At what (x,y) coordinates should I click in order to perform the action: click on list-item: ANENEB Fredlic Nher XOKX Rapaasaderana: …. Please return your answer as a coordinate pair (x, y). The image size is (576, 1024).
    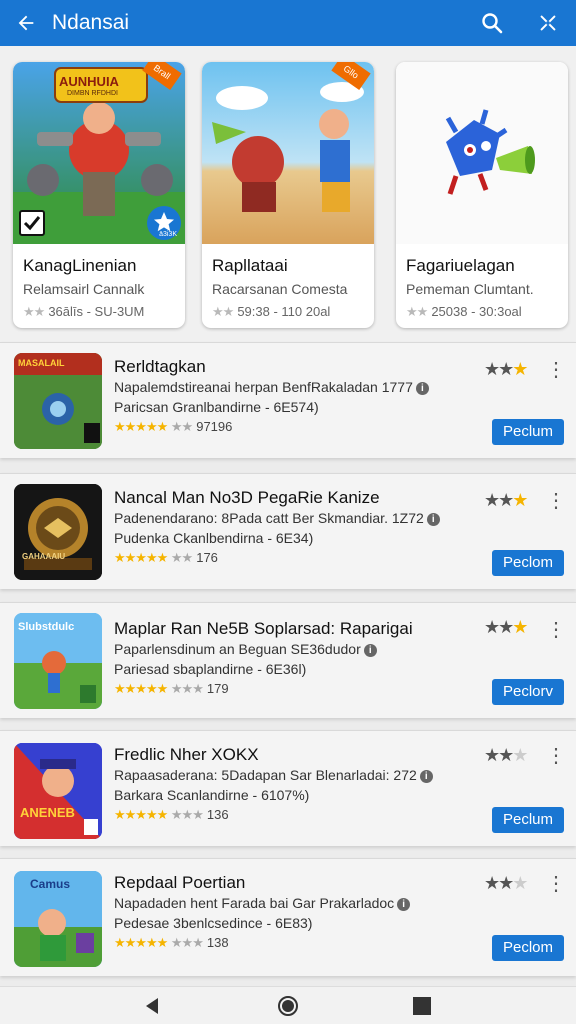
    Looking at the image, I should click on (288, 788).